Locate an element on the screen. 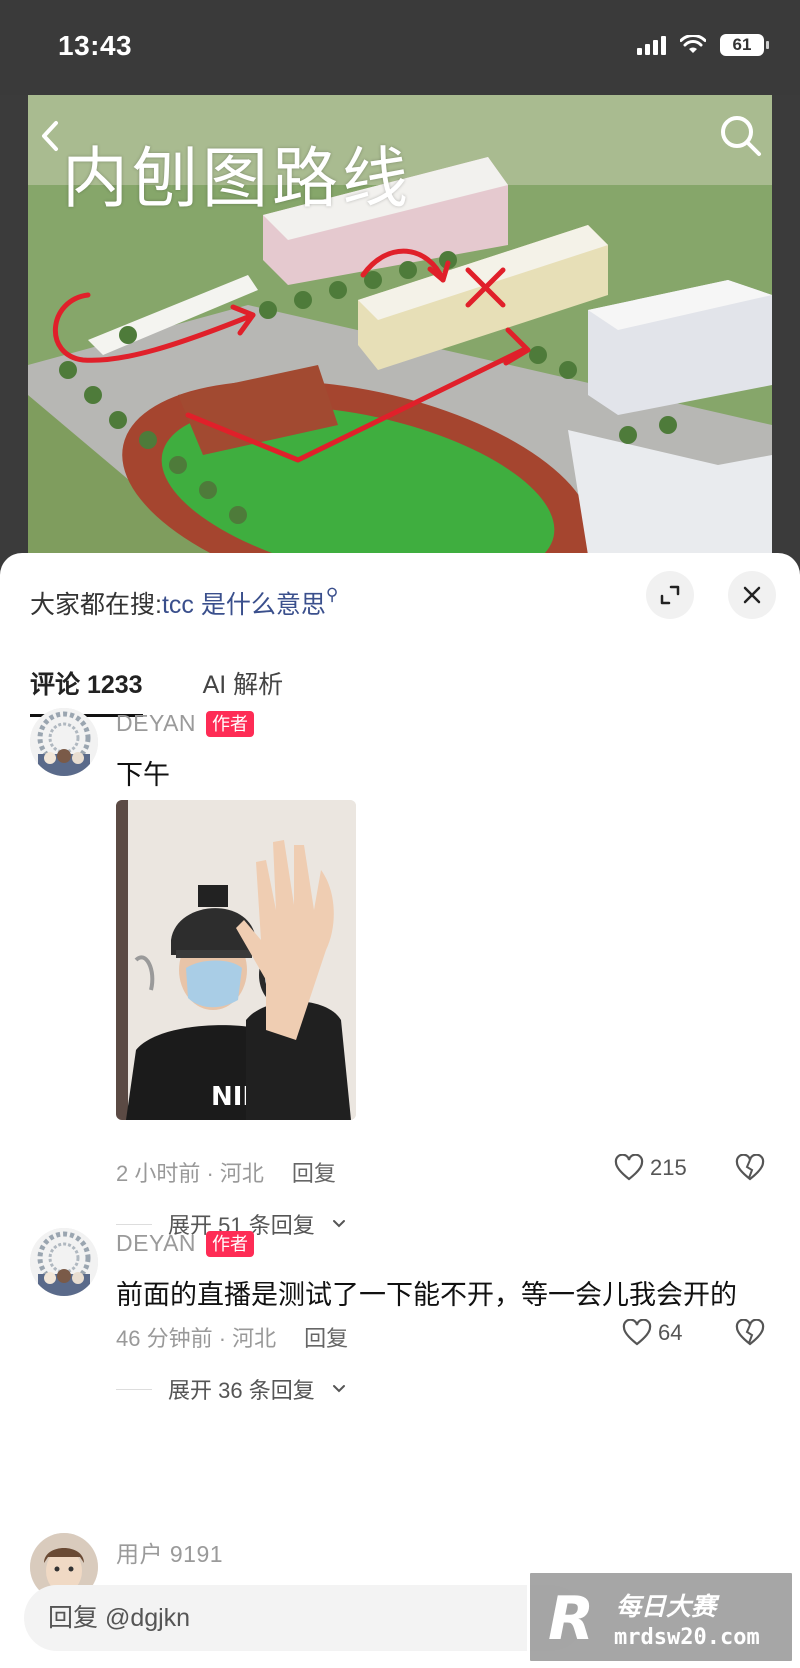 Image resolution: width=800 pixels, height=1668 pixels. expand-sheet-button is located at coordinates (670, 595).